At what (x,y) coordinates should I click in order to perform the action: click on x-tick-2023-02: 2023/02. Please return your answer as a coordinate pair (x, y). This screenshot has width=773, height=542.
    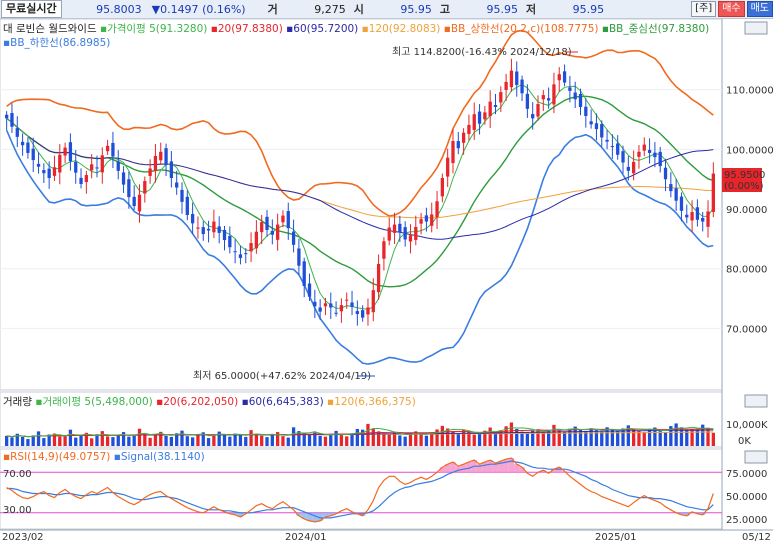
    Looking at the image, I should click on (23, 537).